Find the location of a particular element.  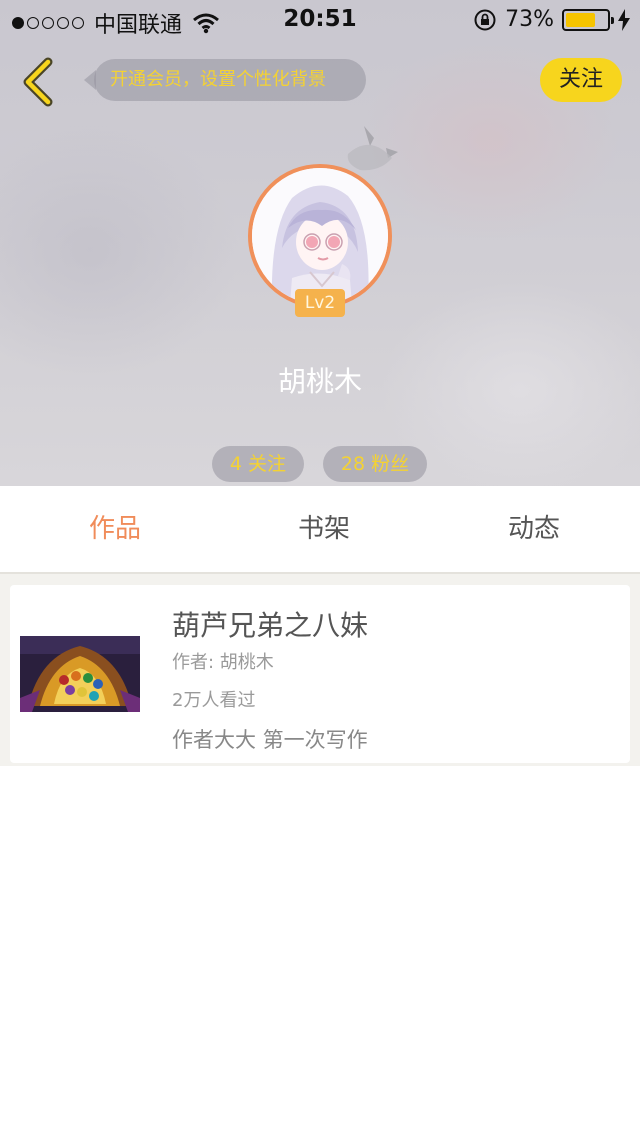

rotation-lock-icon is located at coordinates (485, 19).